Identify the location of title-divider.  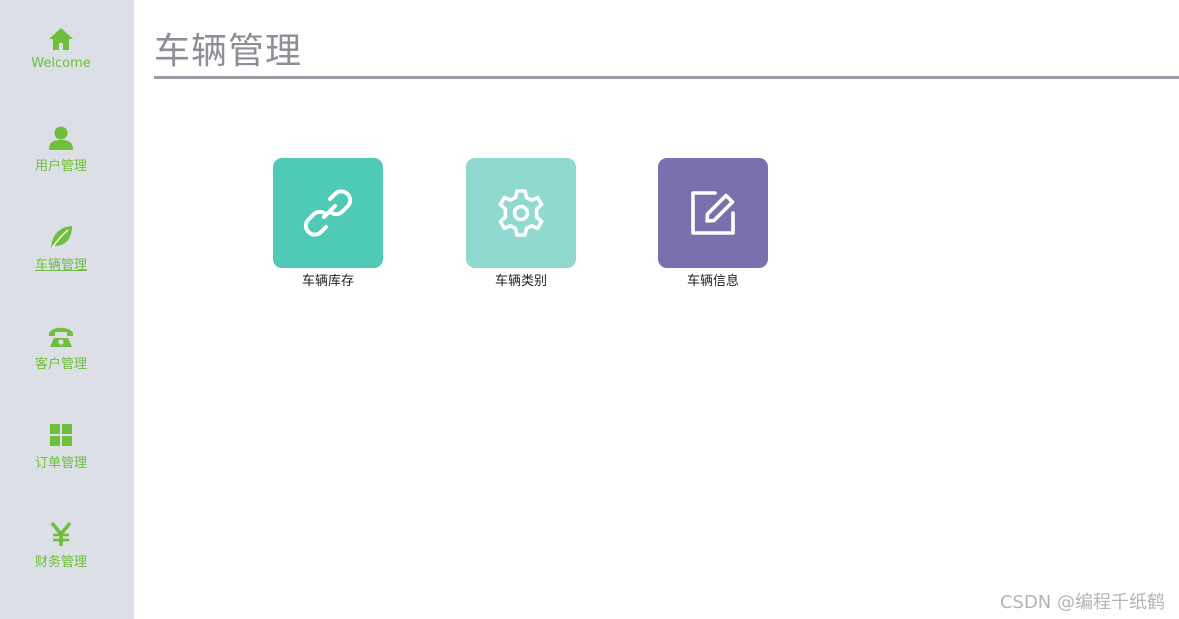
(666, 77).